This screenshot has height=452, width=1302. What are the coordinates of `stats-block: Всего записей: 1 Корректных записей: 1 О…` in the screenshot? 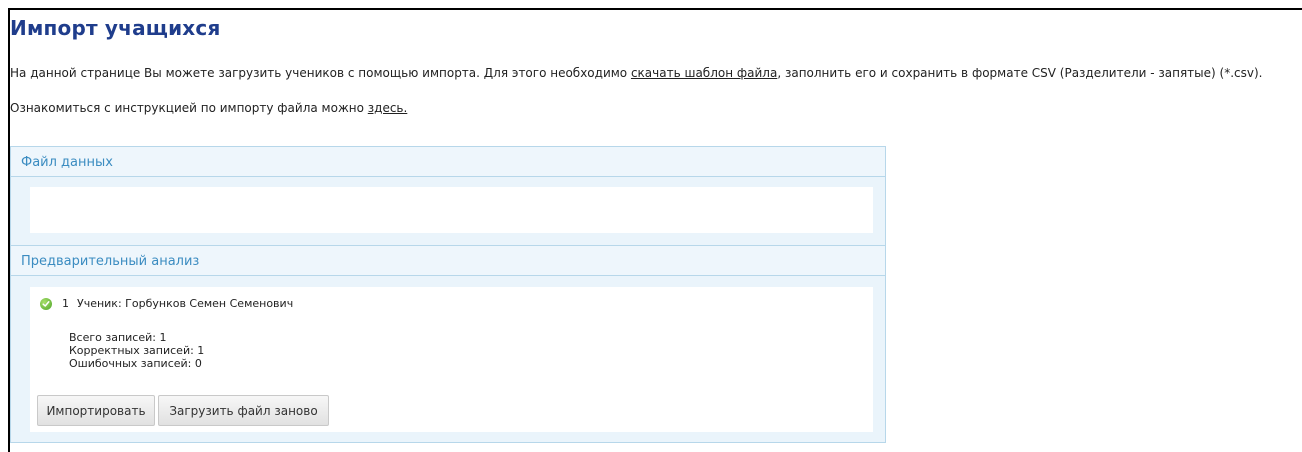 It's located at (136, 350).